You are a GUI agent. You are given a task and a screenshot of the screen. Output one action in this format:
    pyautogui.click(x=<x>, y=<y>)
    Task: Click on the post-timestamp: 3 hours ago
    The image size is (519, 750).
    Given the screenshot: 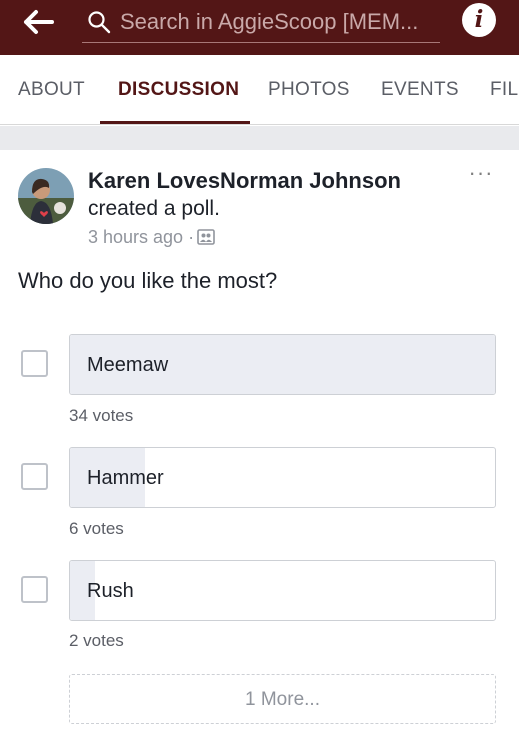 What is the action you would take?
    pyautogui.click(x=135, y=237)
    